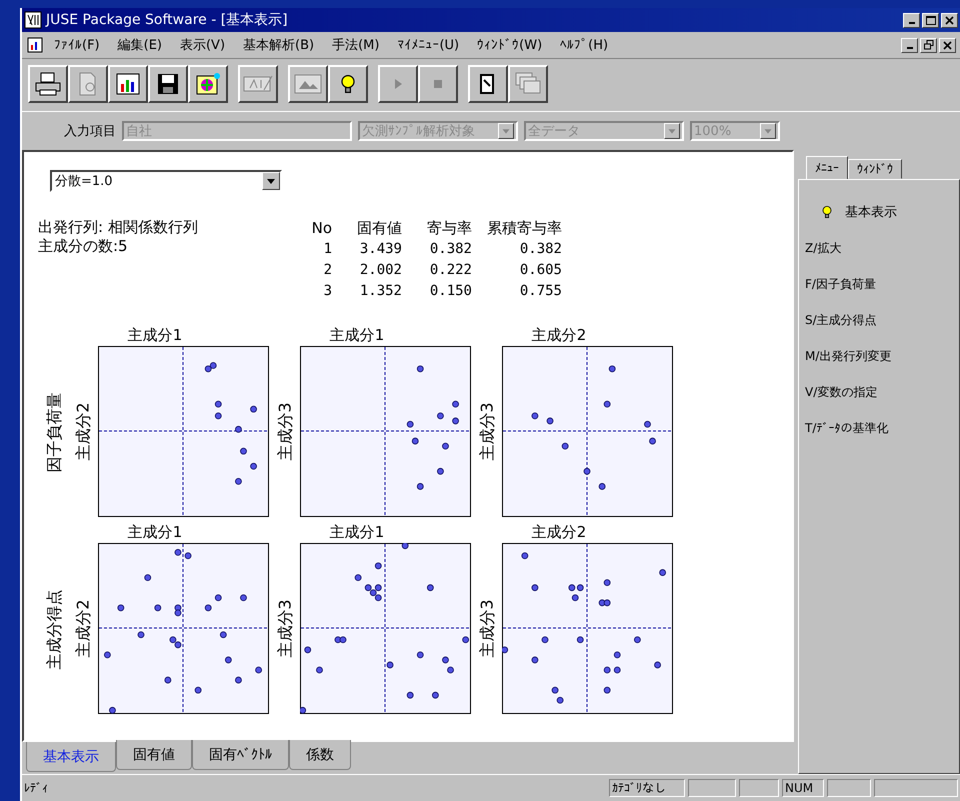 The height and width of the screenshot is (801, 960). I want to click on minimize-icon, so click(911, 23).